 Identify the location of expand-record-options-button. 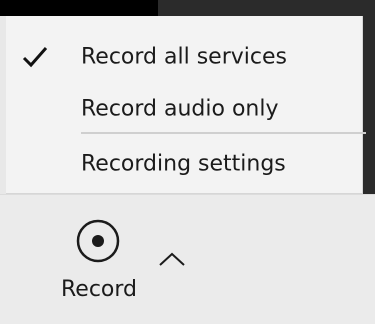
(172, 260).